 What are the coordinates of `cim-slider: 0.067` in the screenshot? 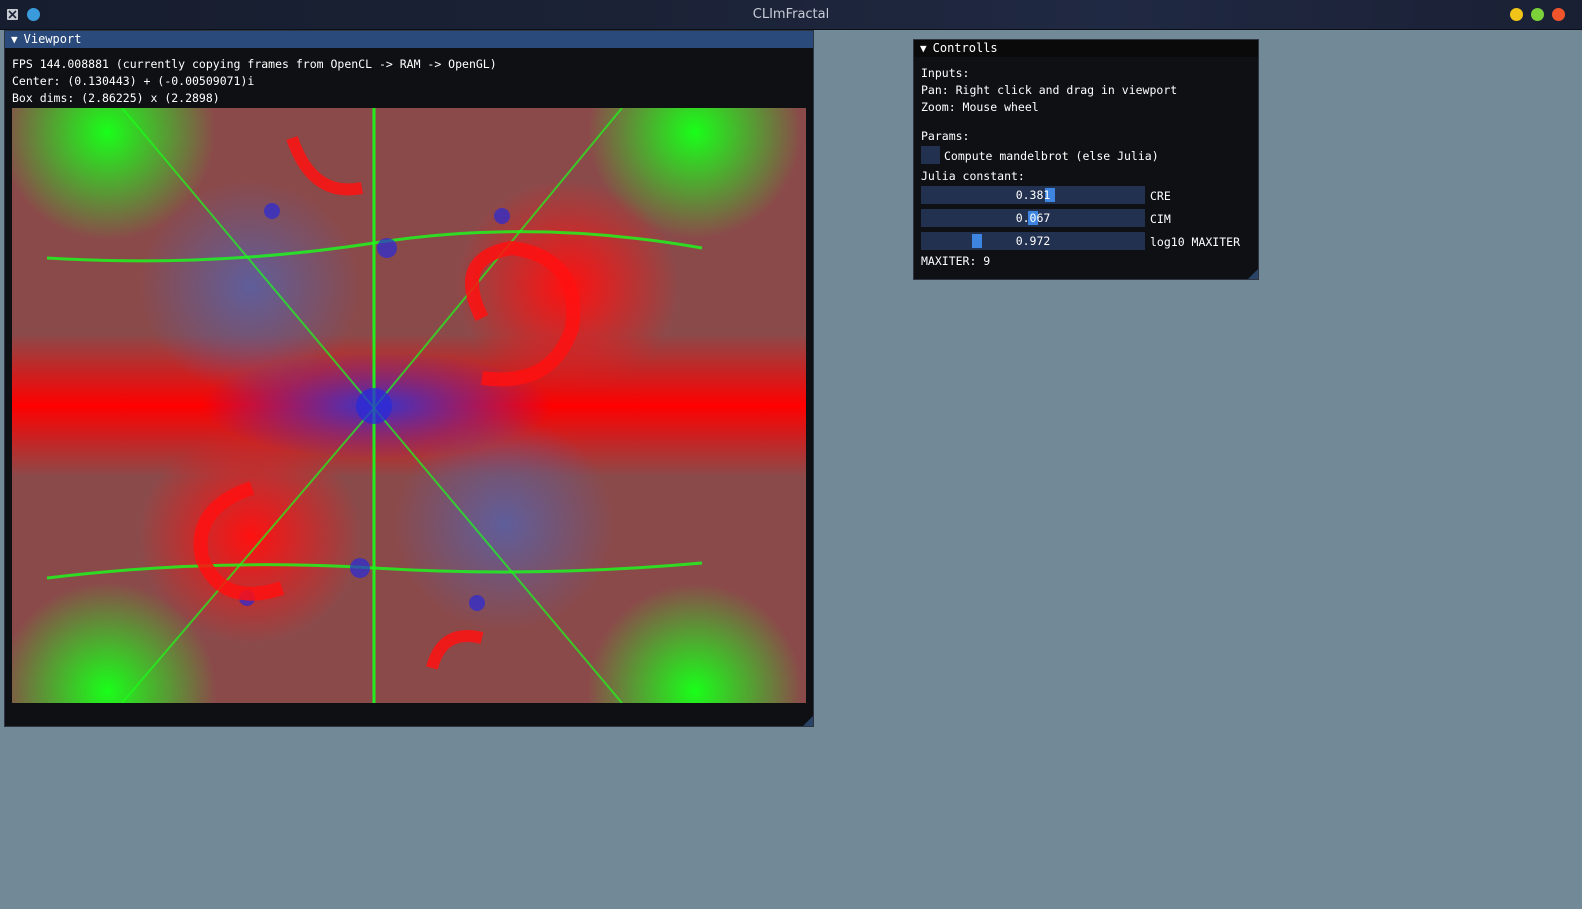 It's located at (1033, 218).